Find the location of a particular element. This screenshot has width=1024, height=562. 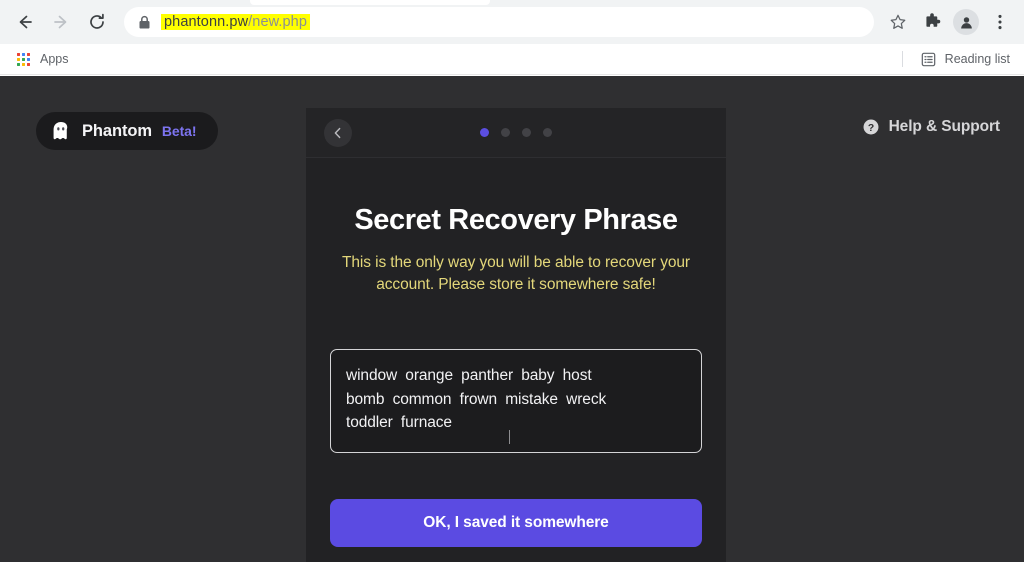

step-indicator is located at coordinates (516, 132).